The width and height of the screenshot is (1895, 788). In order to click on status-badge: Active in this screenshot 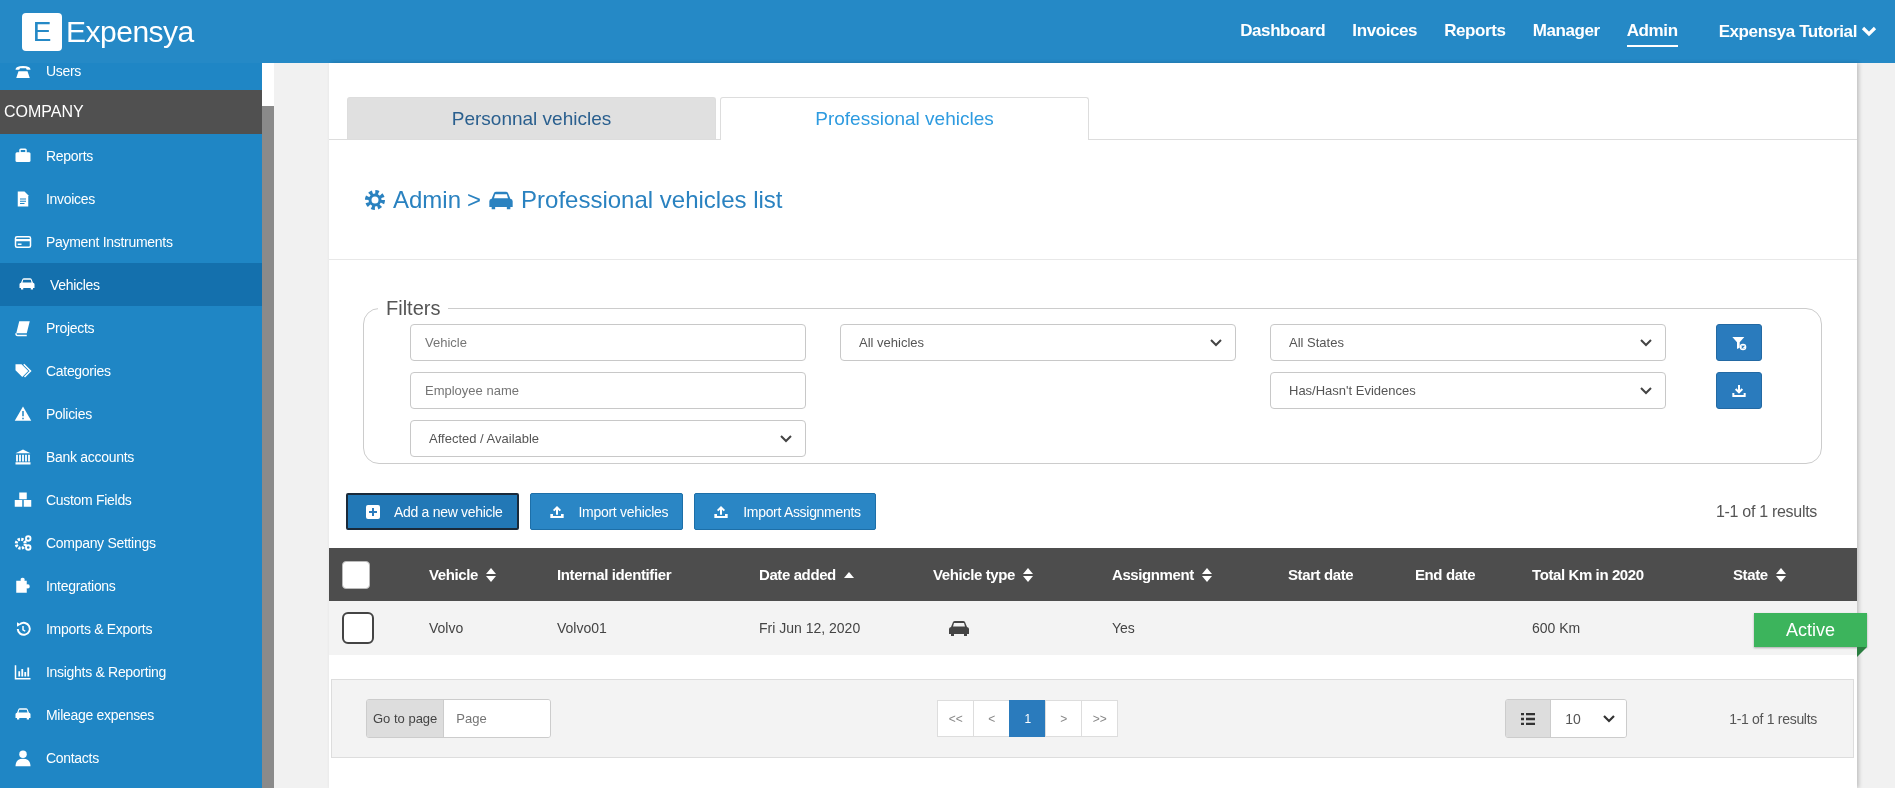, I will do `click(1810, 630)`.